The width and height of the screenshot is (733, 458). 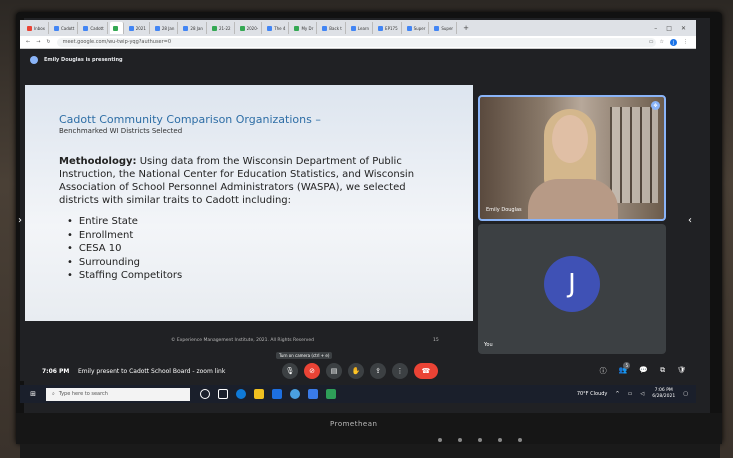 I want to click on browser-tab: The 4, so click(x=277, y=28).